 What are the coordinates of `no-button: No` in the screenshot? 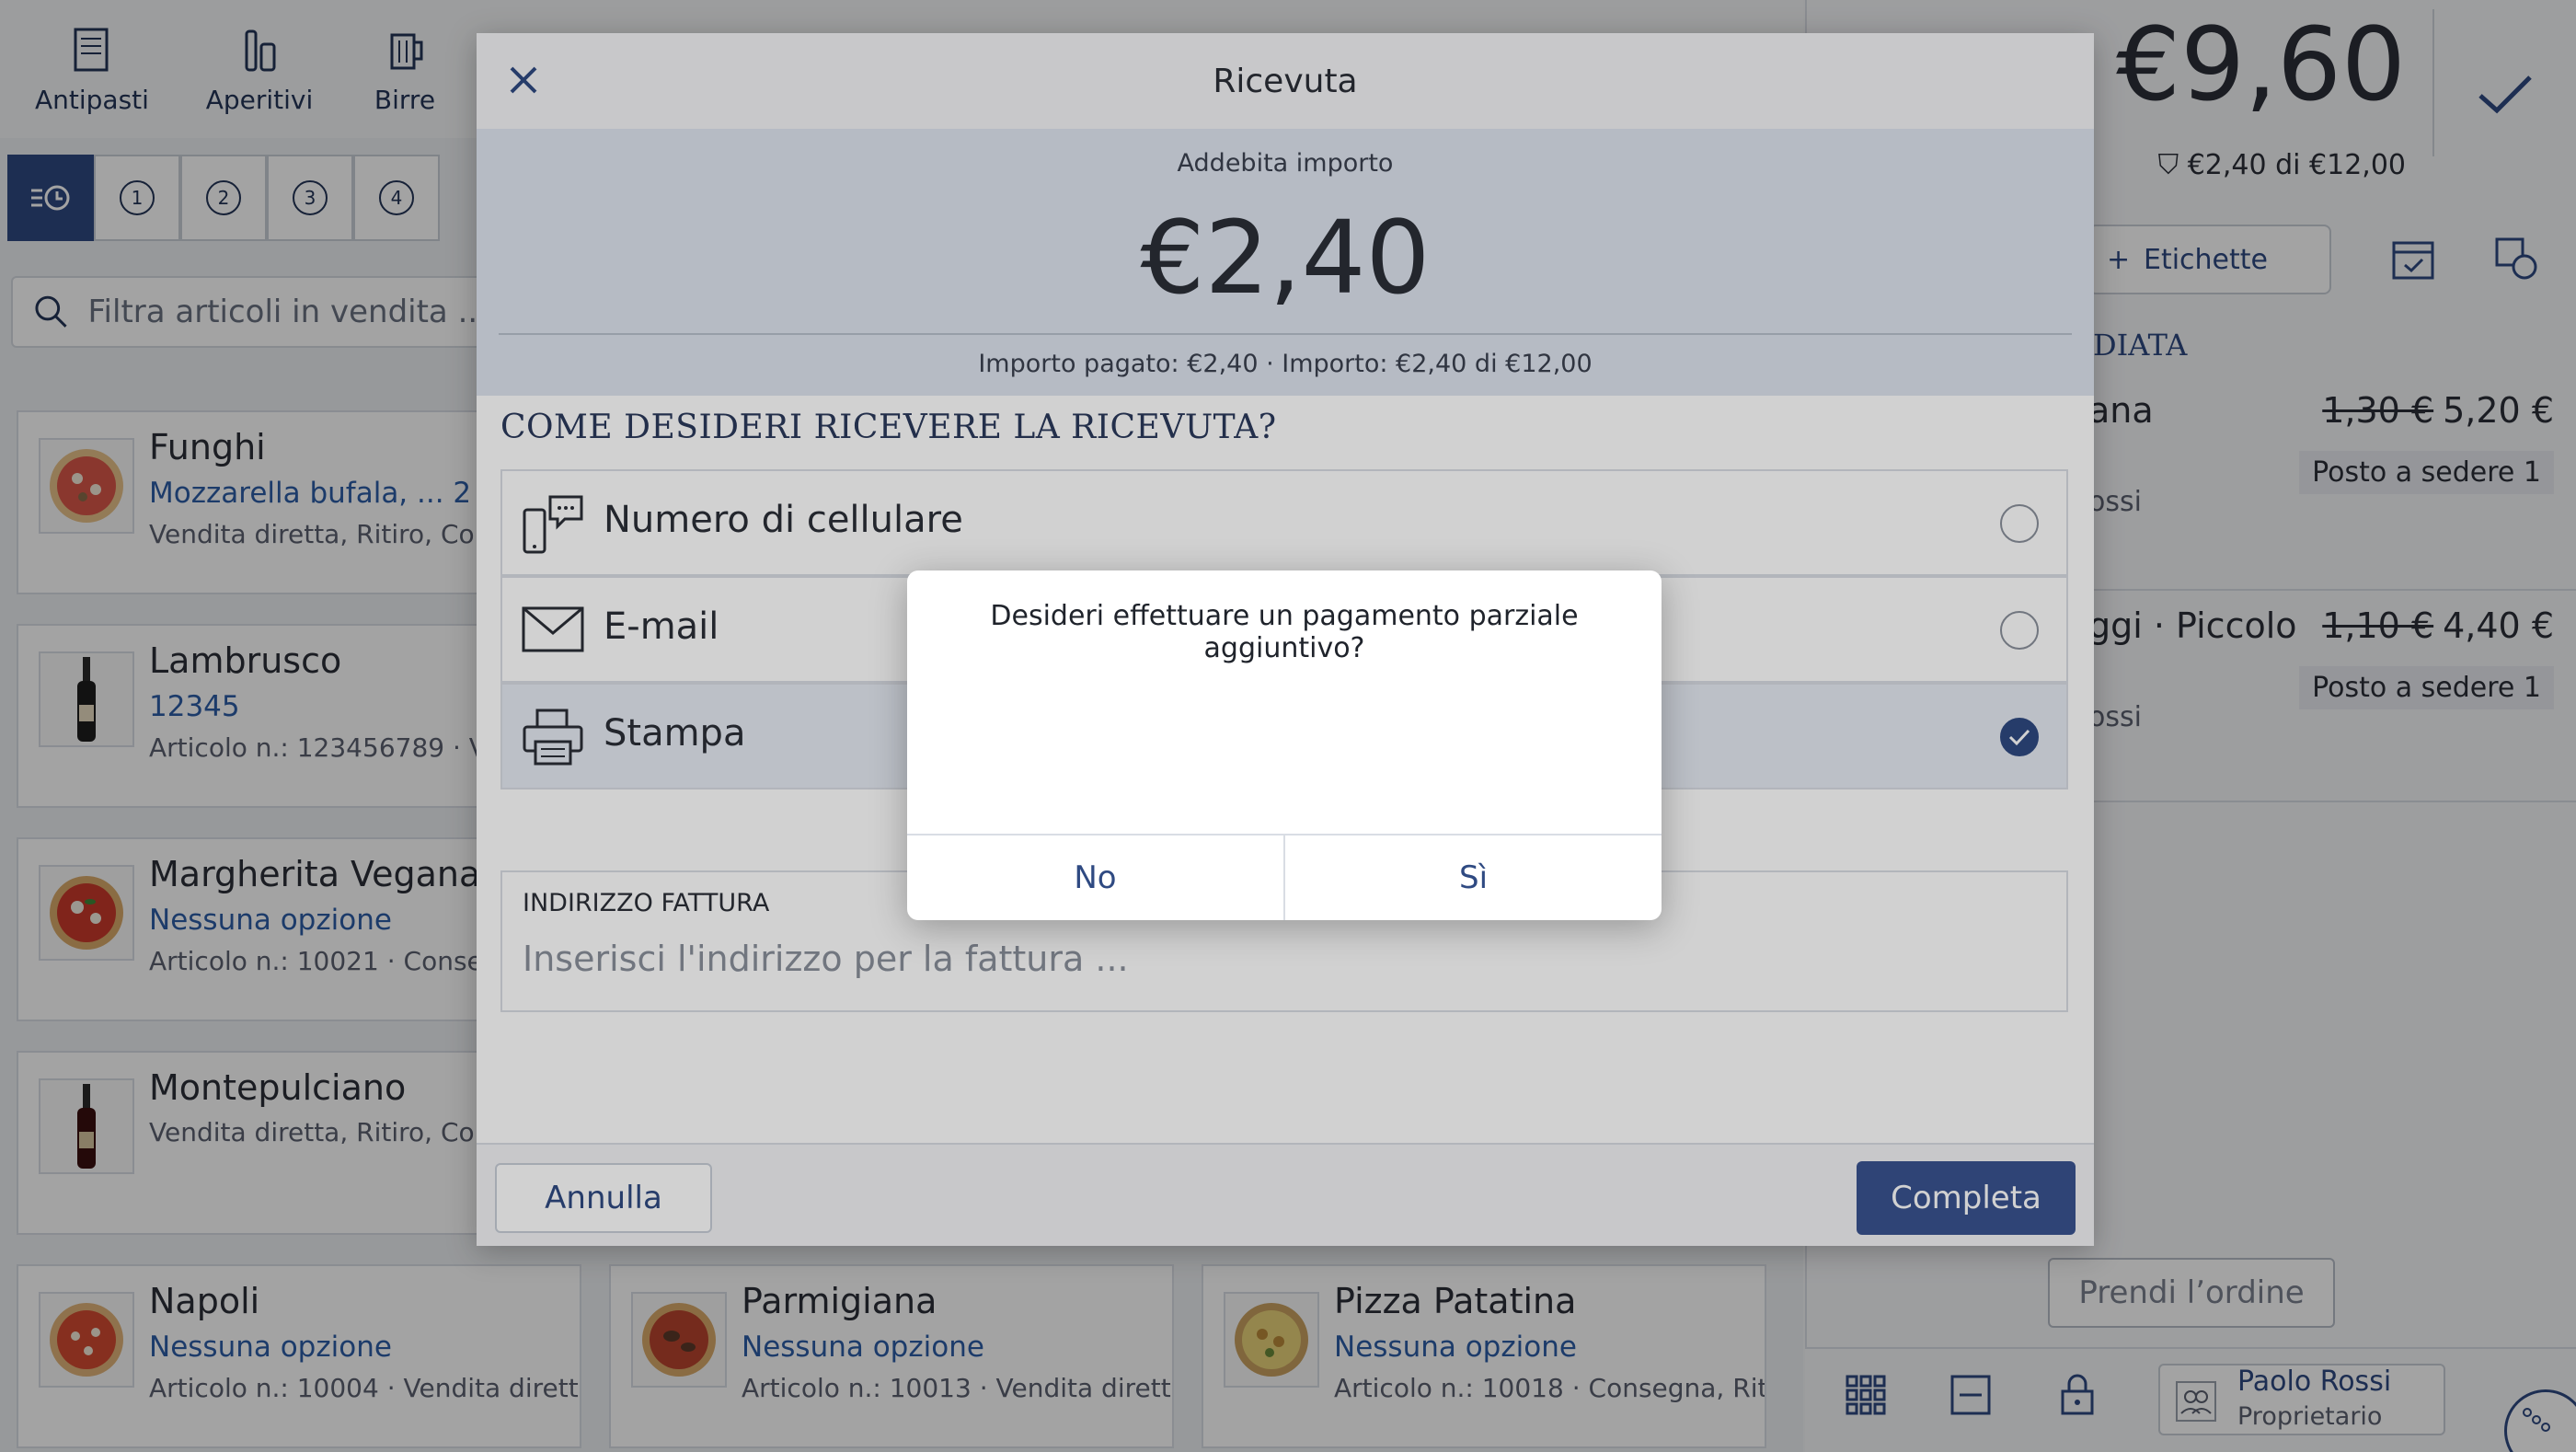 It's located at (1095, 877).